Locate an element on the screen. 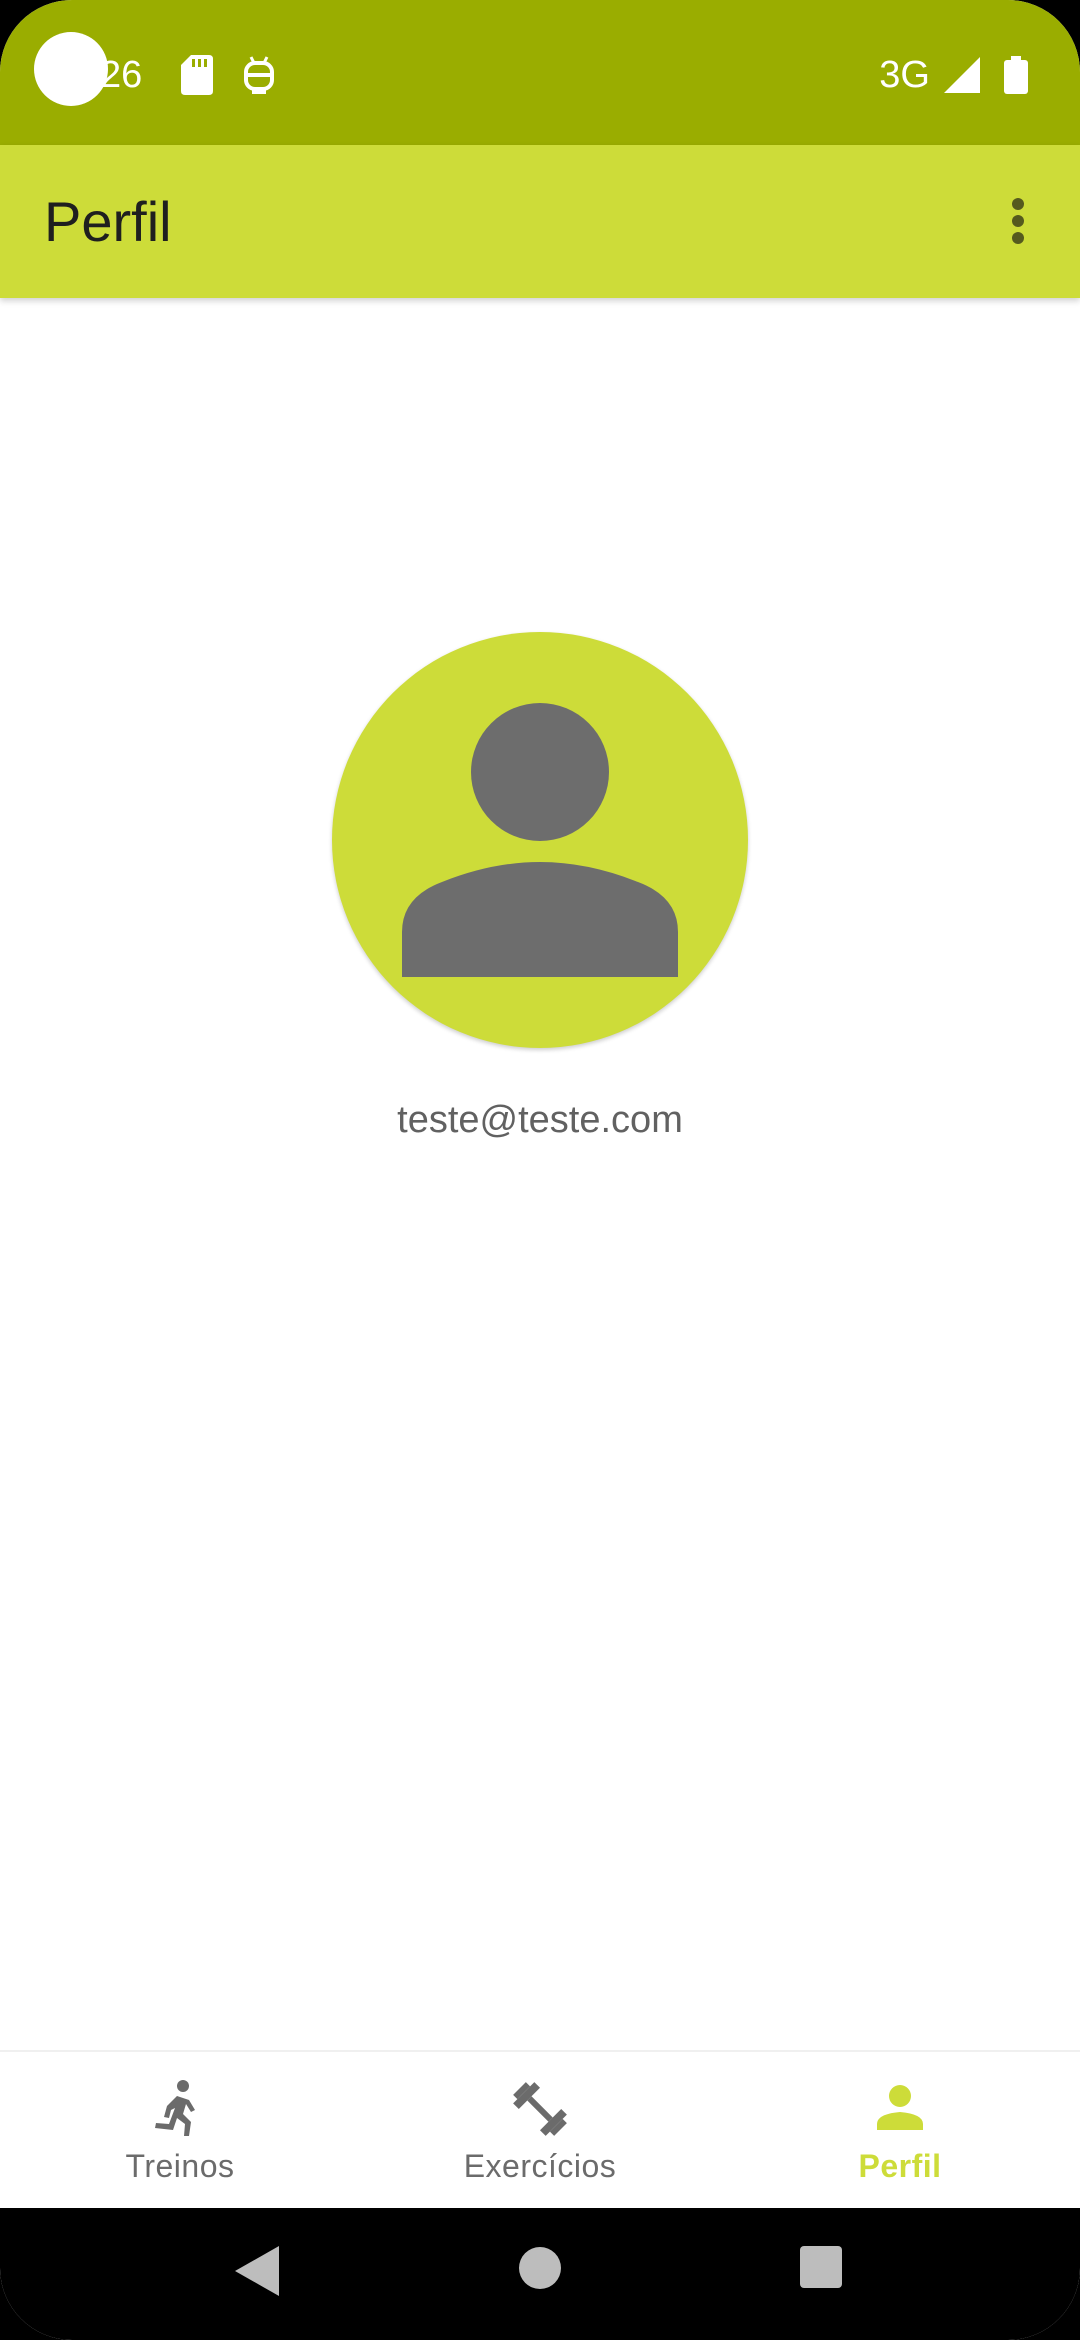  android-icon is located at coordinates (259, 75).